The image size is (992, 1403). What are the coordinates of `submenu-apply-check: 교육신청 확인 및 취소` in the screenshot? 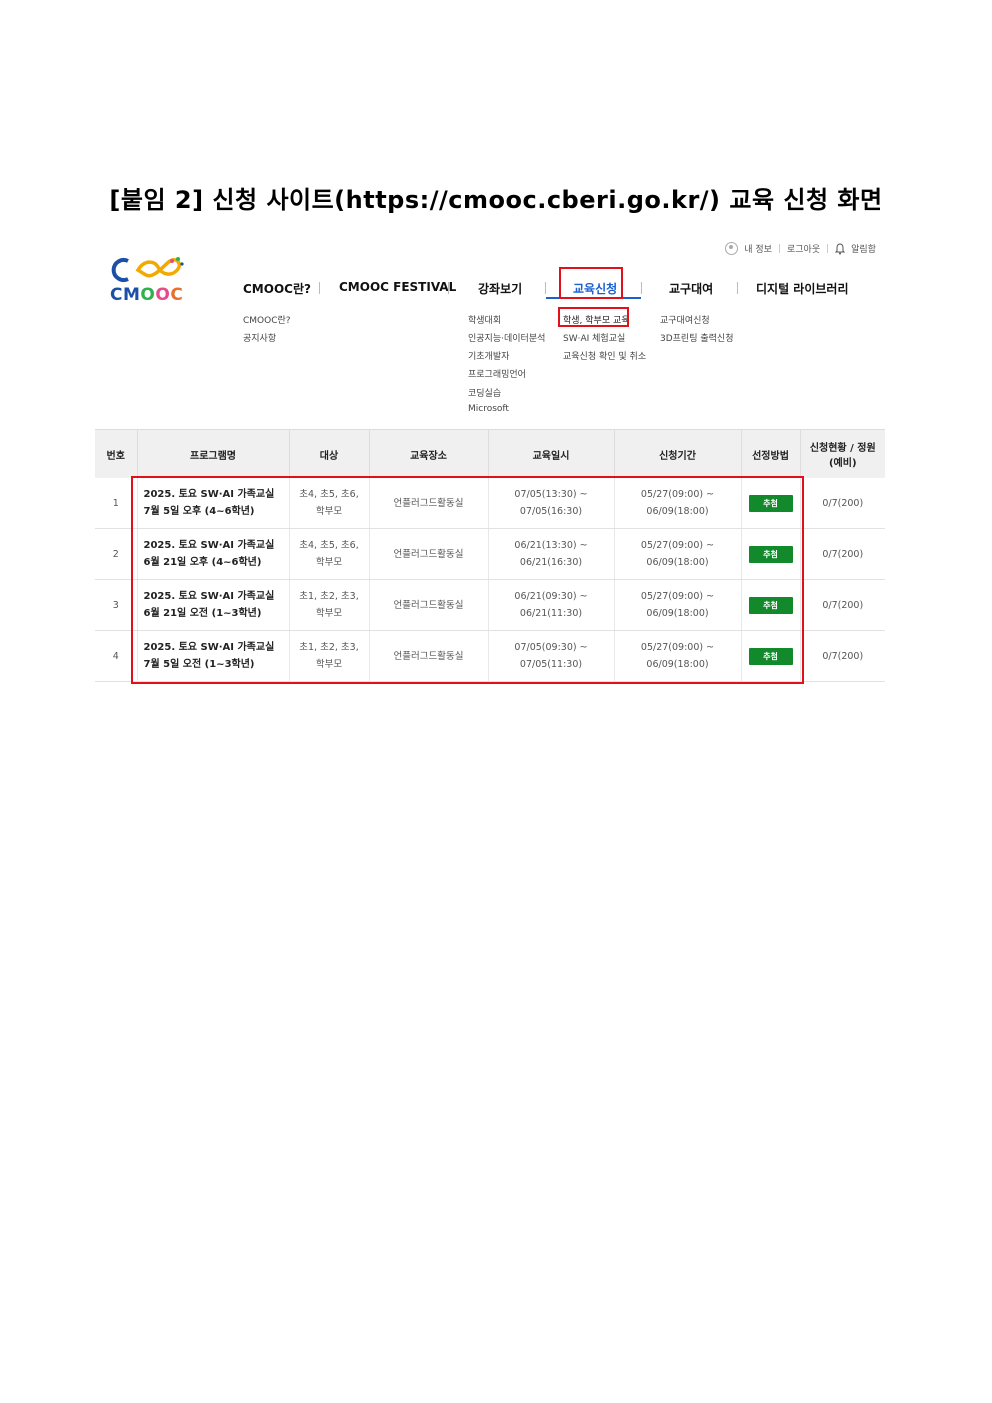 It's located at (604, 355).